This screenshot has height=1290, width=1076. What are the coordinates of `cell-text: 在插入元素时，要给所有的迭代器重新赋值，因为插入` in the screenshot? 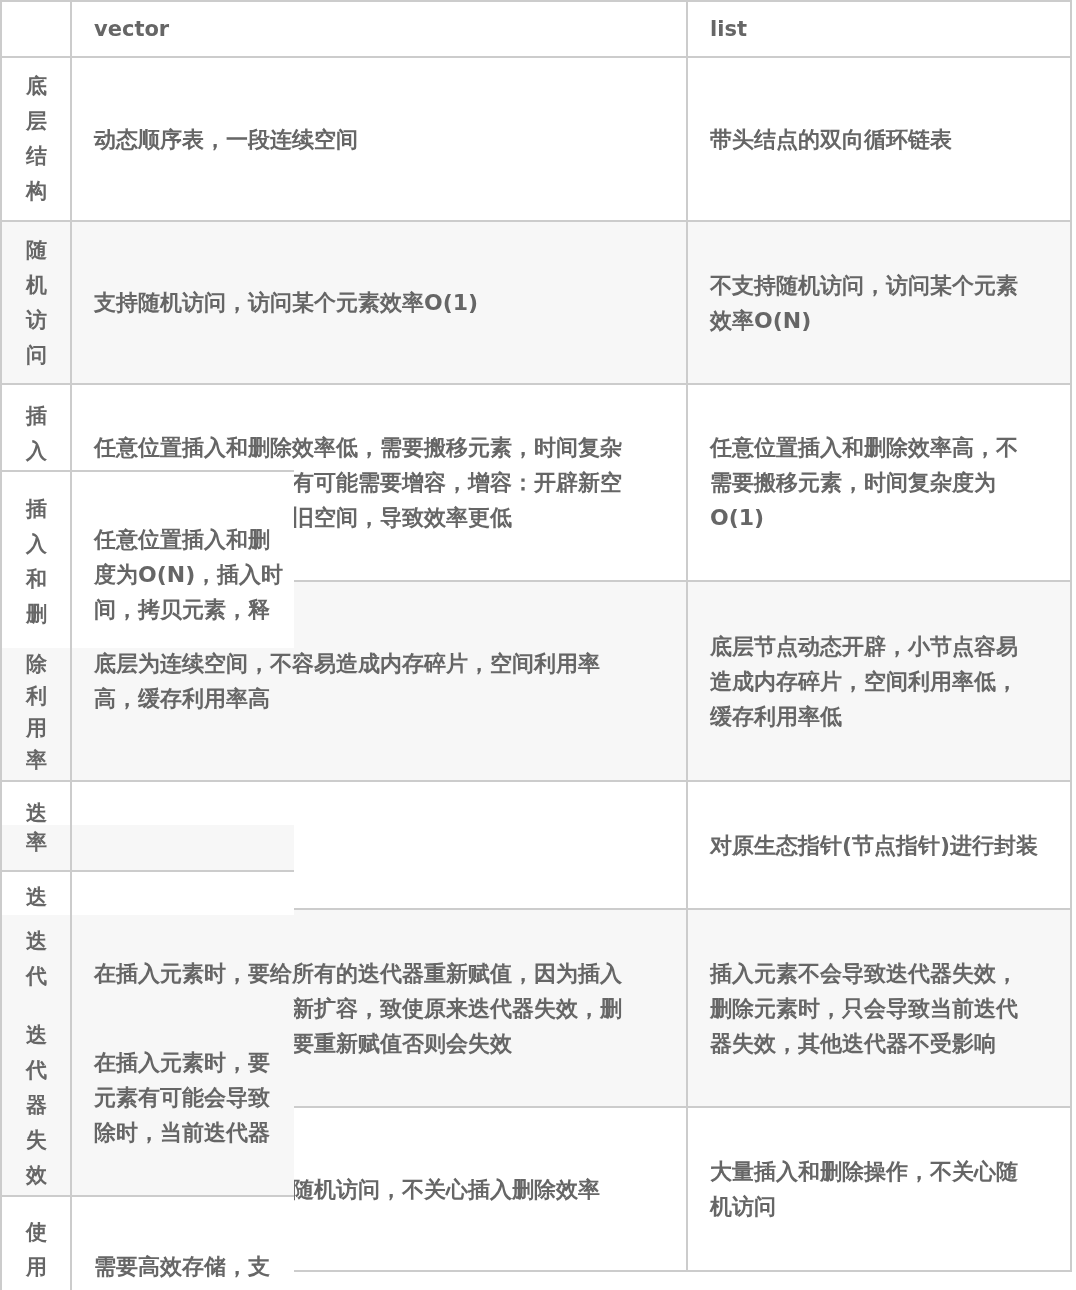 It's located at (358, 973).